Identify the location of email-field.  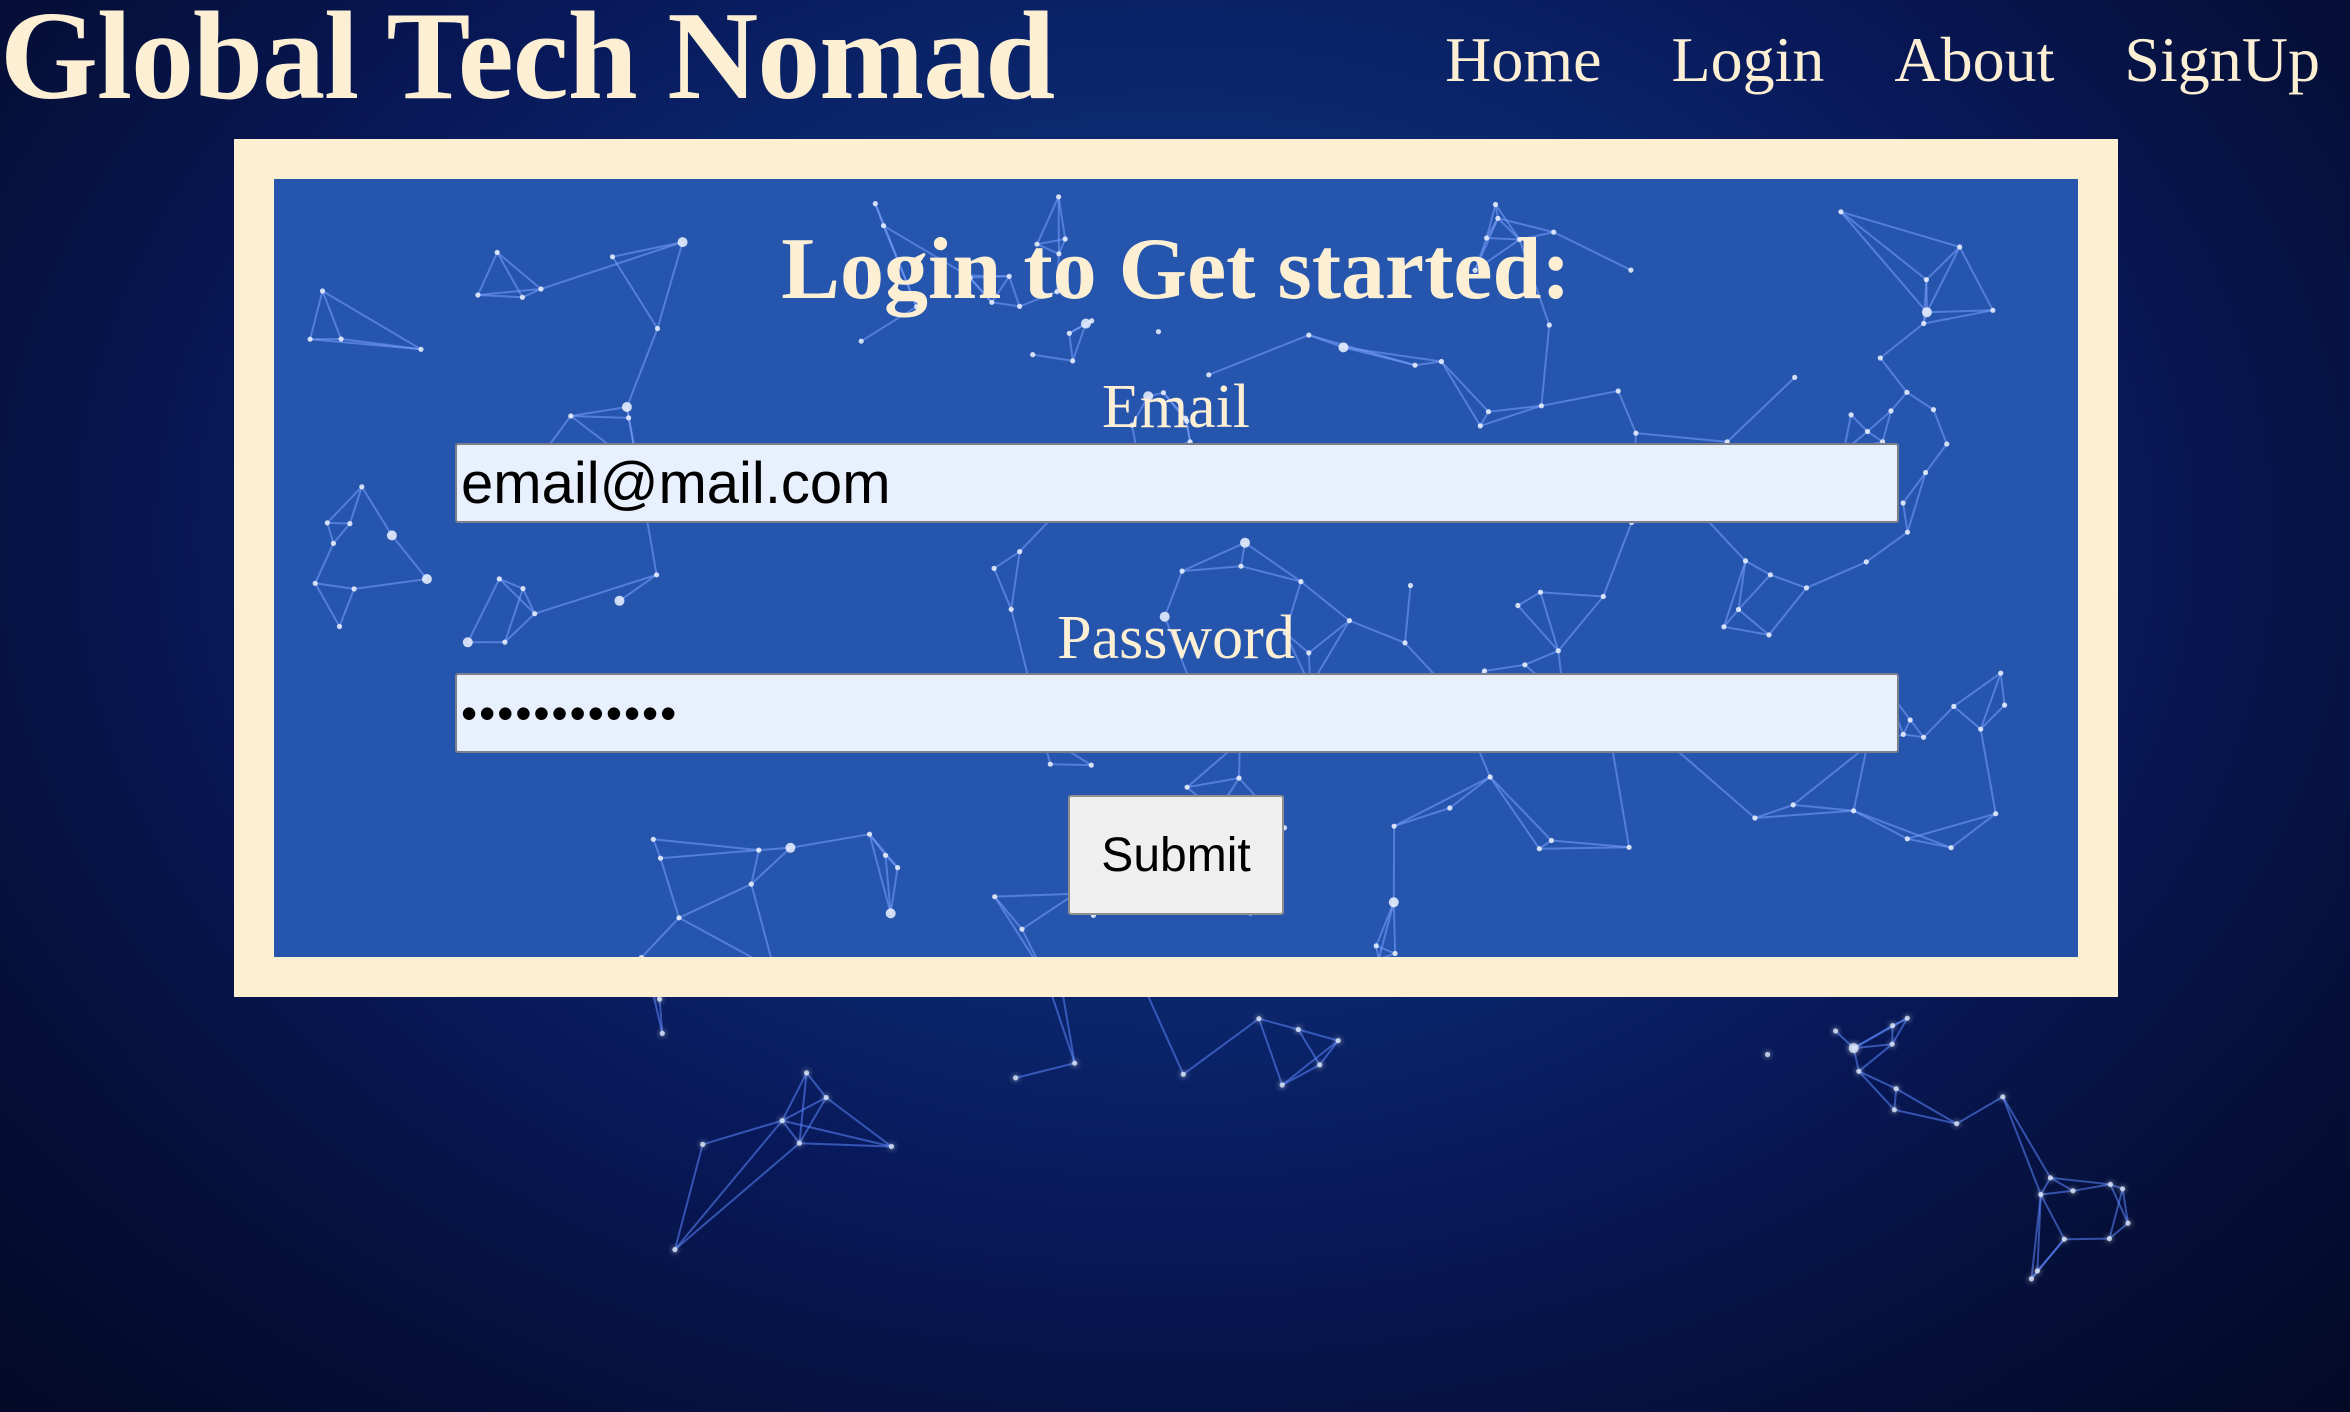
(1177, 483).